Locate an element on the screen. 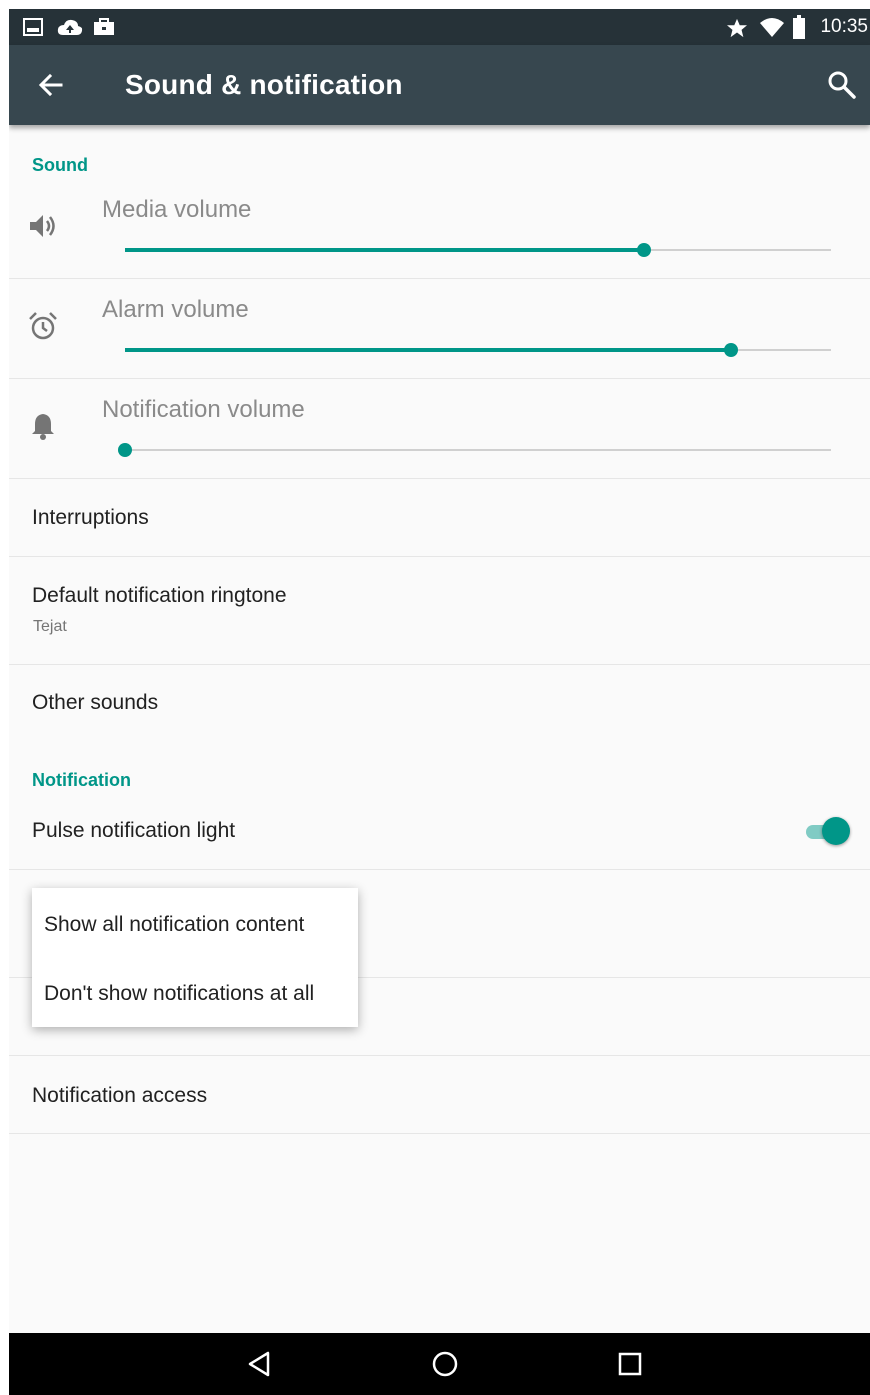 Image resolution: width=870 pixels, height=1395 pixels. status-time: 10:35 is located at coordinates (844, 26).